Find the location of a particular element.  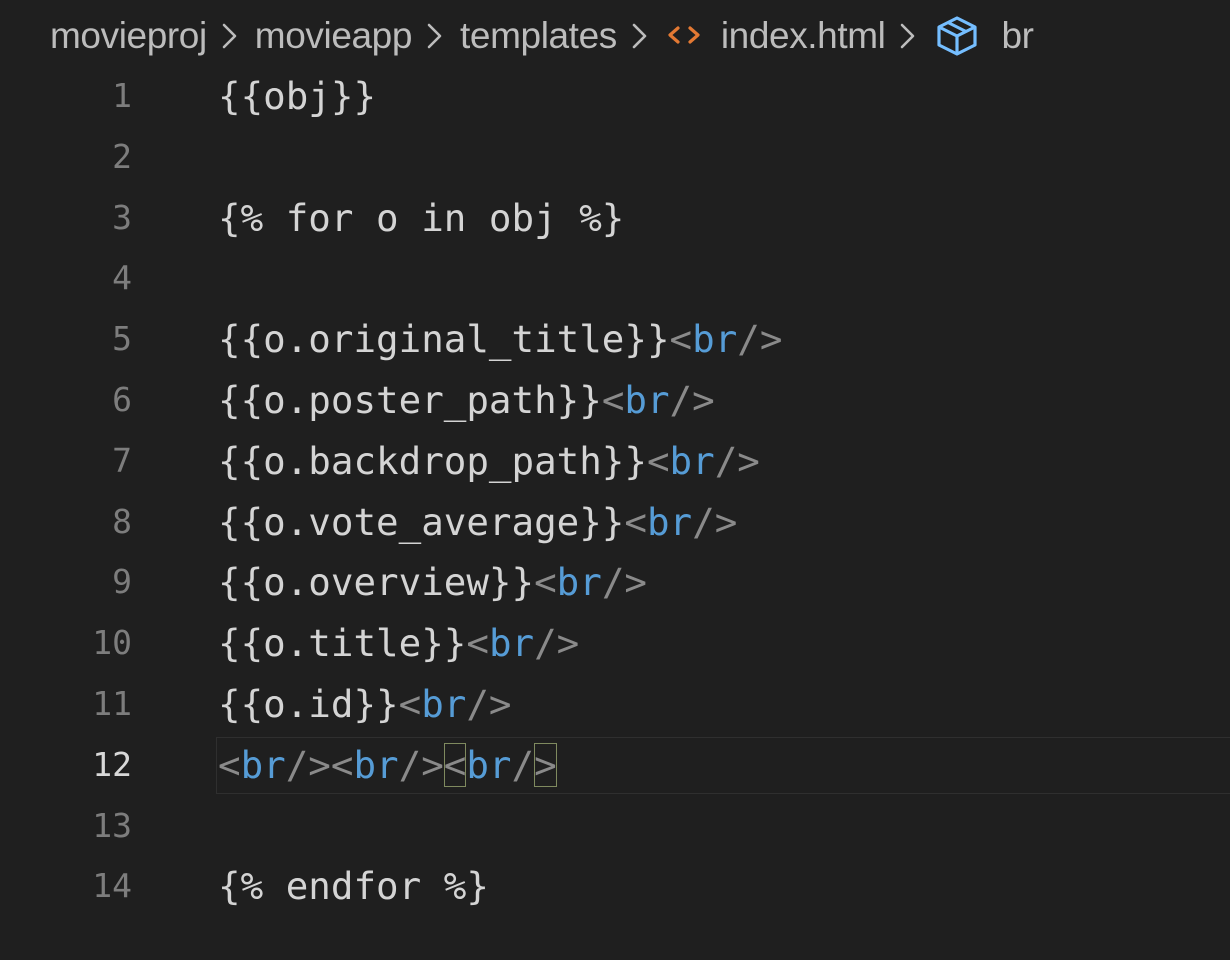

html-file-icon is located at coordinates (684, 36).